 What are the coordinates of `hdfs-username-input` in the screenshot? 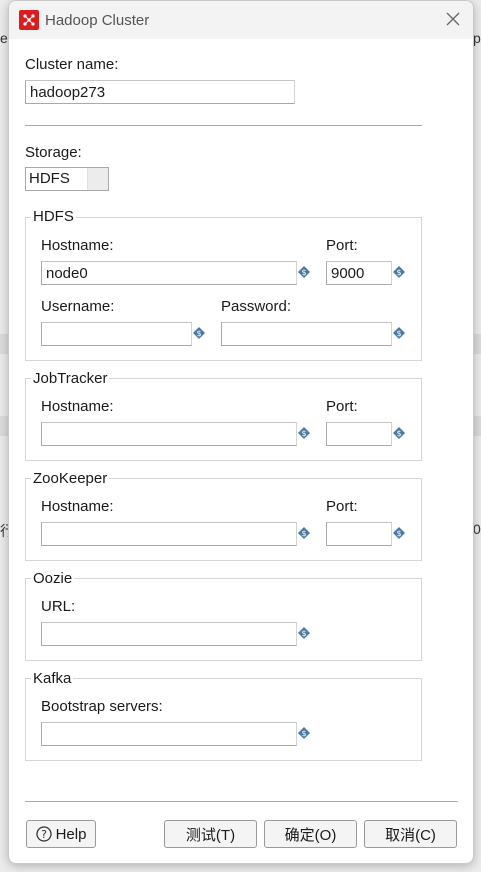 It's located at (116, 334).